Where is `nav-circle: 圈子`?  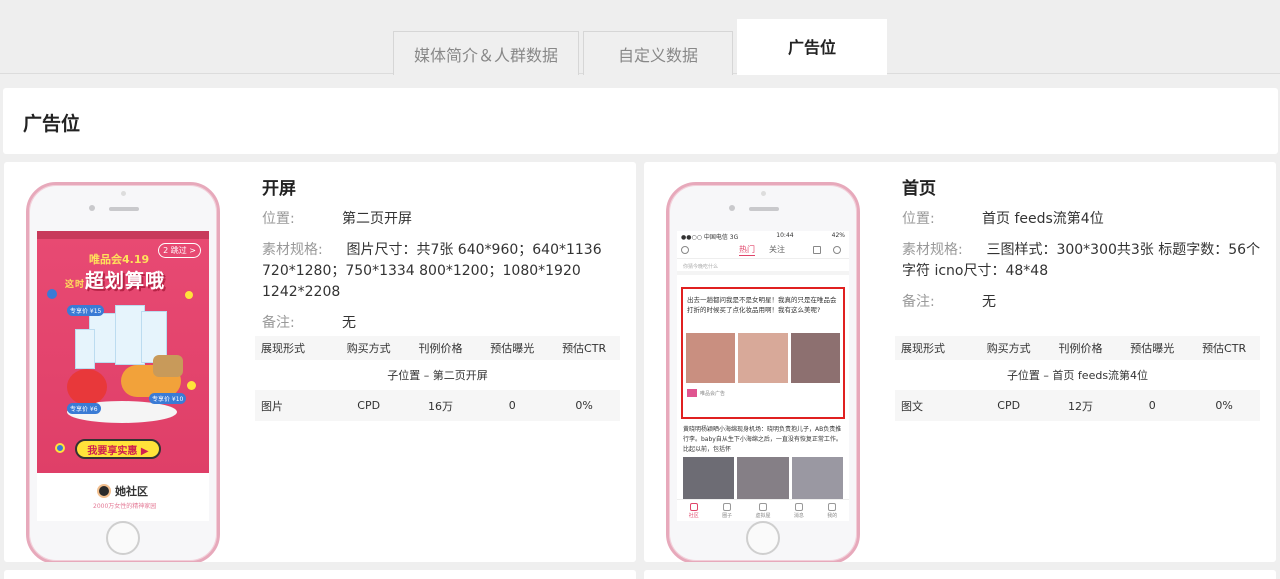
nav-circle: 圈子 is located at coordinates (727, 510).